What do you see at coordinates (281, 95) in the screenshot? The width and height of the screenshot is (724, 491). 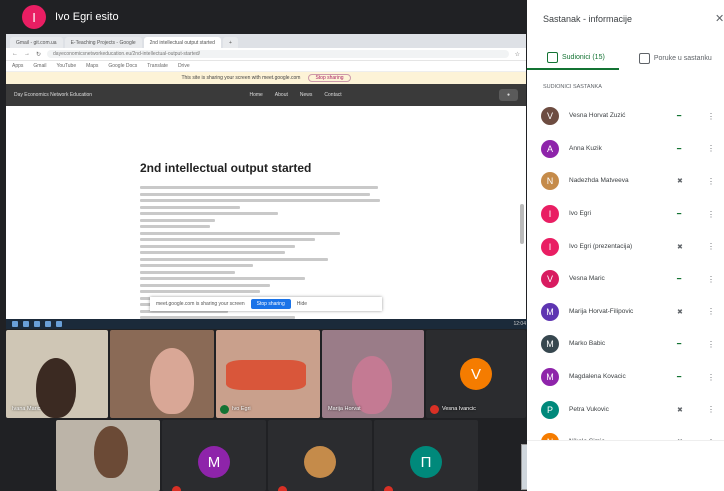 I see `site-nav-item: About` at bounding box center [281, 95].